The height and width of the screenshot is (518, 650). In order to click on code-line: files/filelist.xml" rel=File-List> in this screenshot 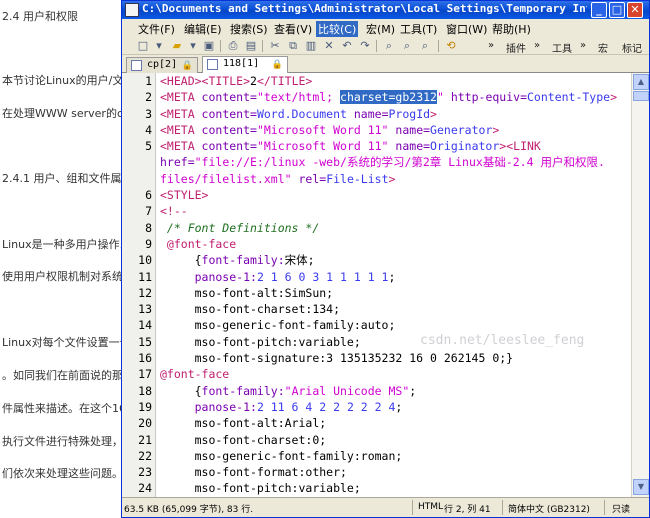, I will do `click(376, 179)`.